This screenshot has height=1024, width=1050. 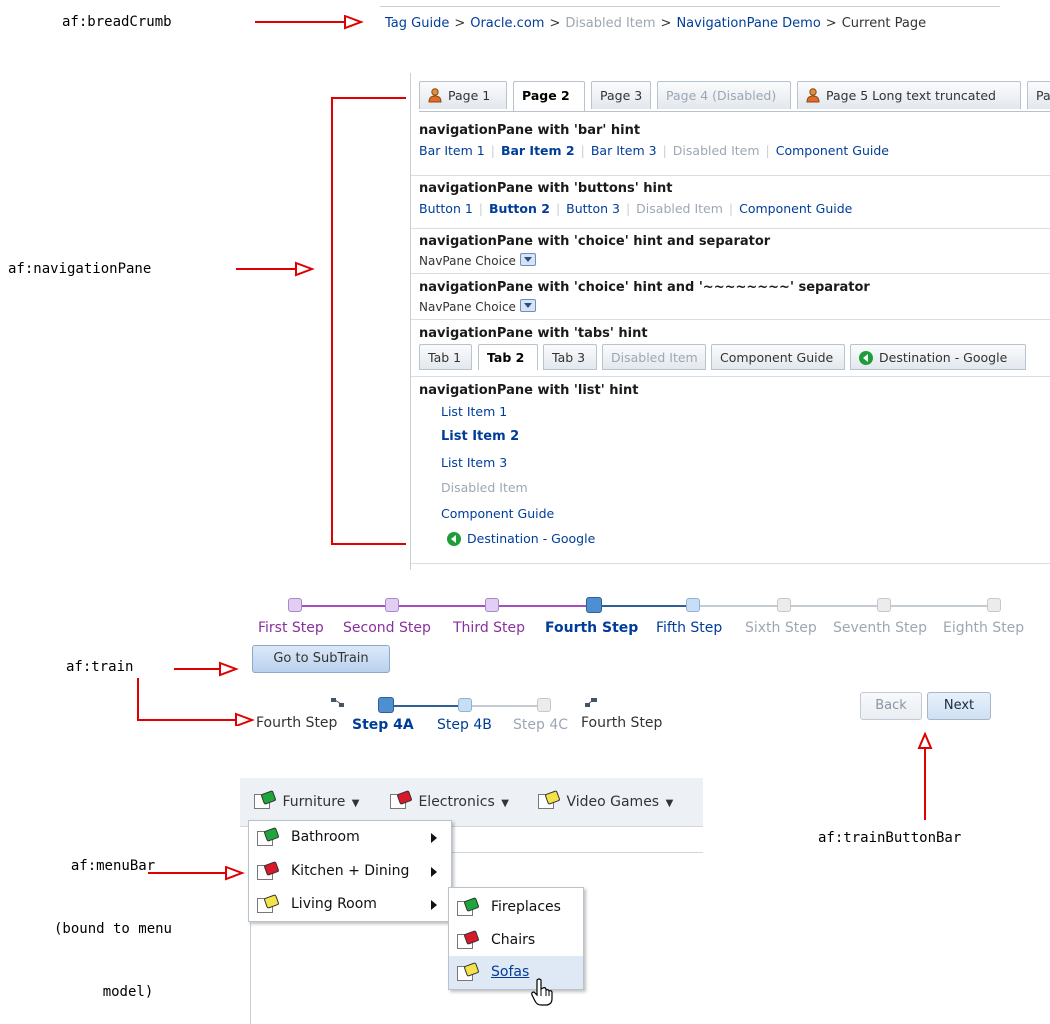 What do you see at coordinates (591, 702) in the screenshot?
I see `subtrain-return-icon` at bounding box center [591, 702].